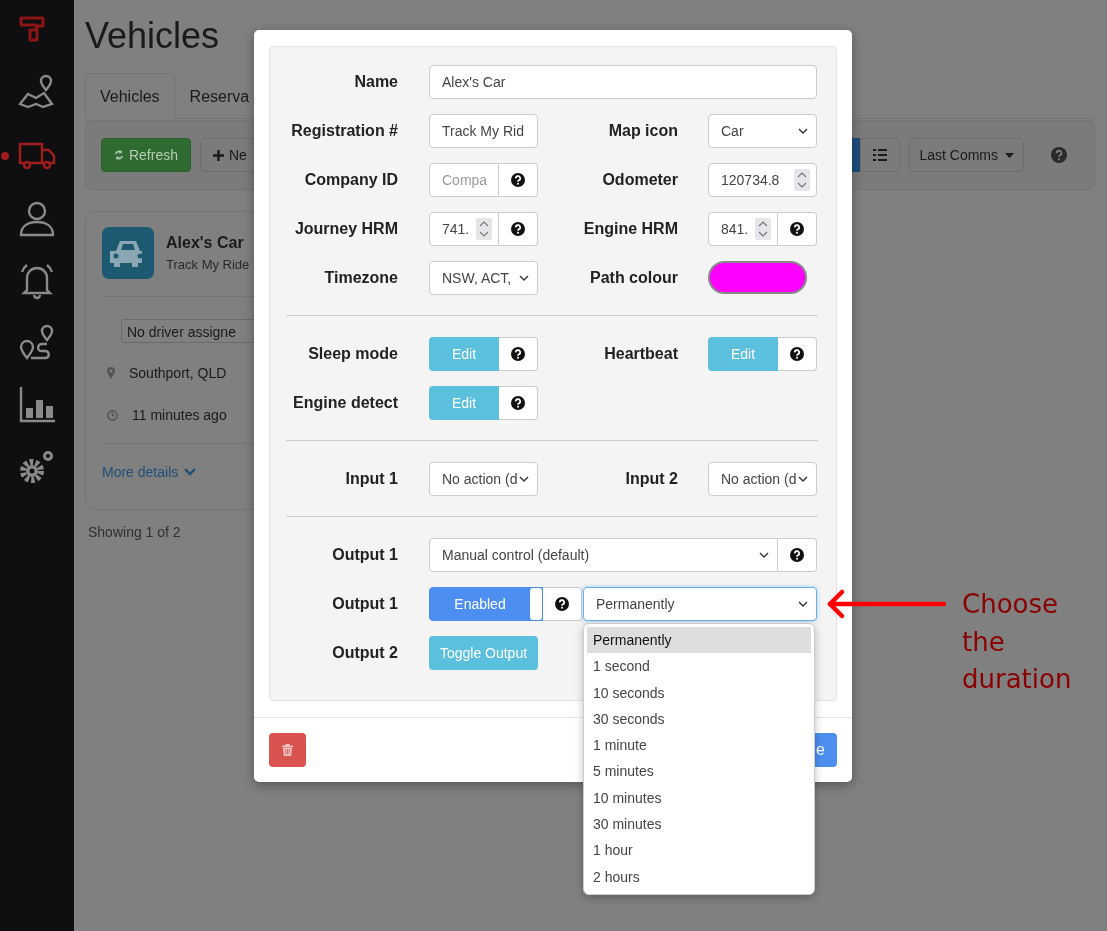 The image size is (1107, 931). Describe the element at coordinates (966, 155) in the screenshot. I see `sort-dropdown: Last Comms` at that location.